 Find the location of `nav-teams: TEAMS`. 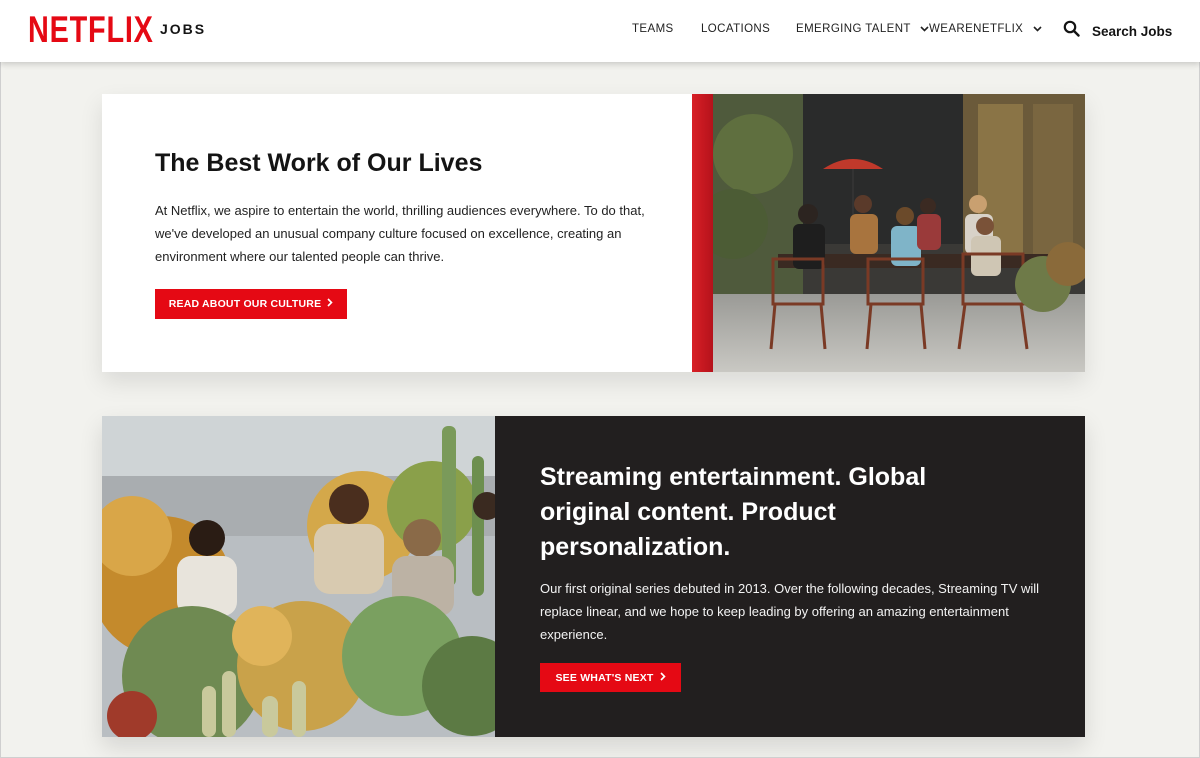

nav-teams: TEAMS is located at coordinates (653, 29).